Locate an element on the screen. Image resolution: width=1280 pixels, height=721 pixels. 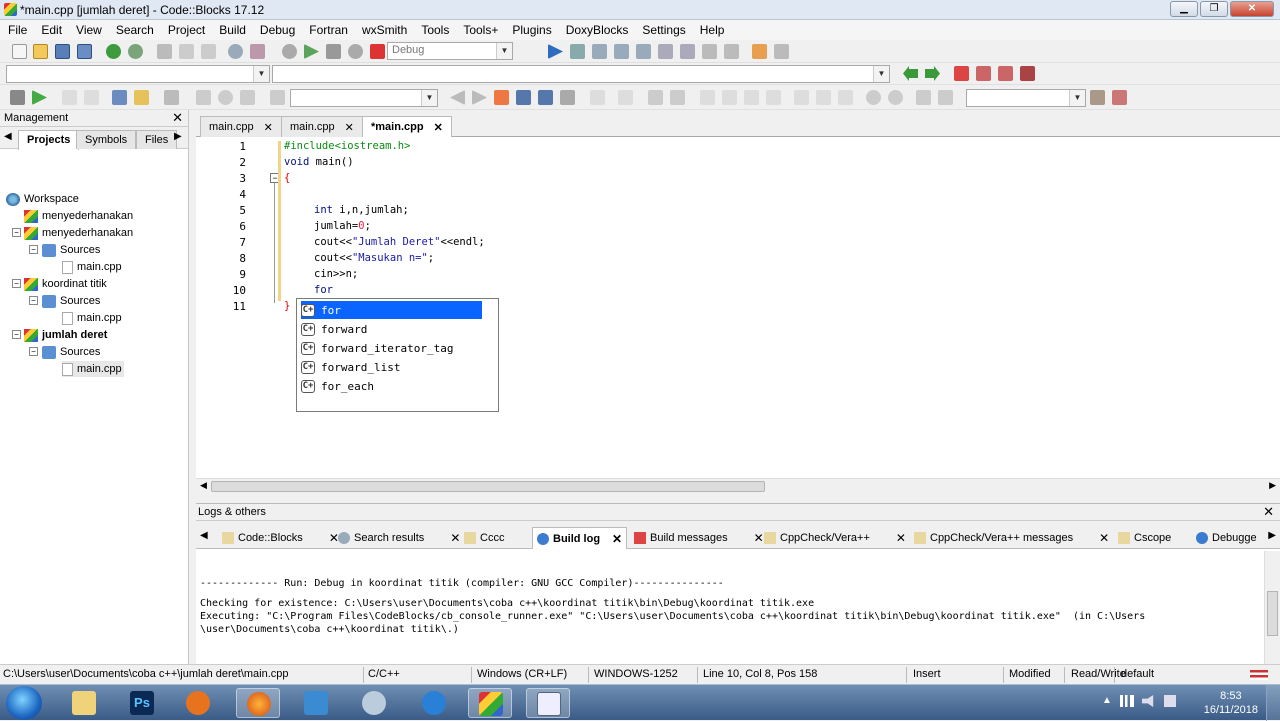
menu-debug: Debug is located at coordinates (277, 30).